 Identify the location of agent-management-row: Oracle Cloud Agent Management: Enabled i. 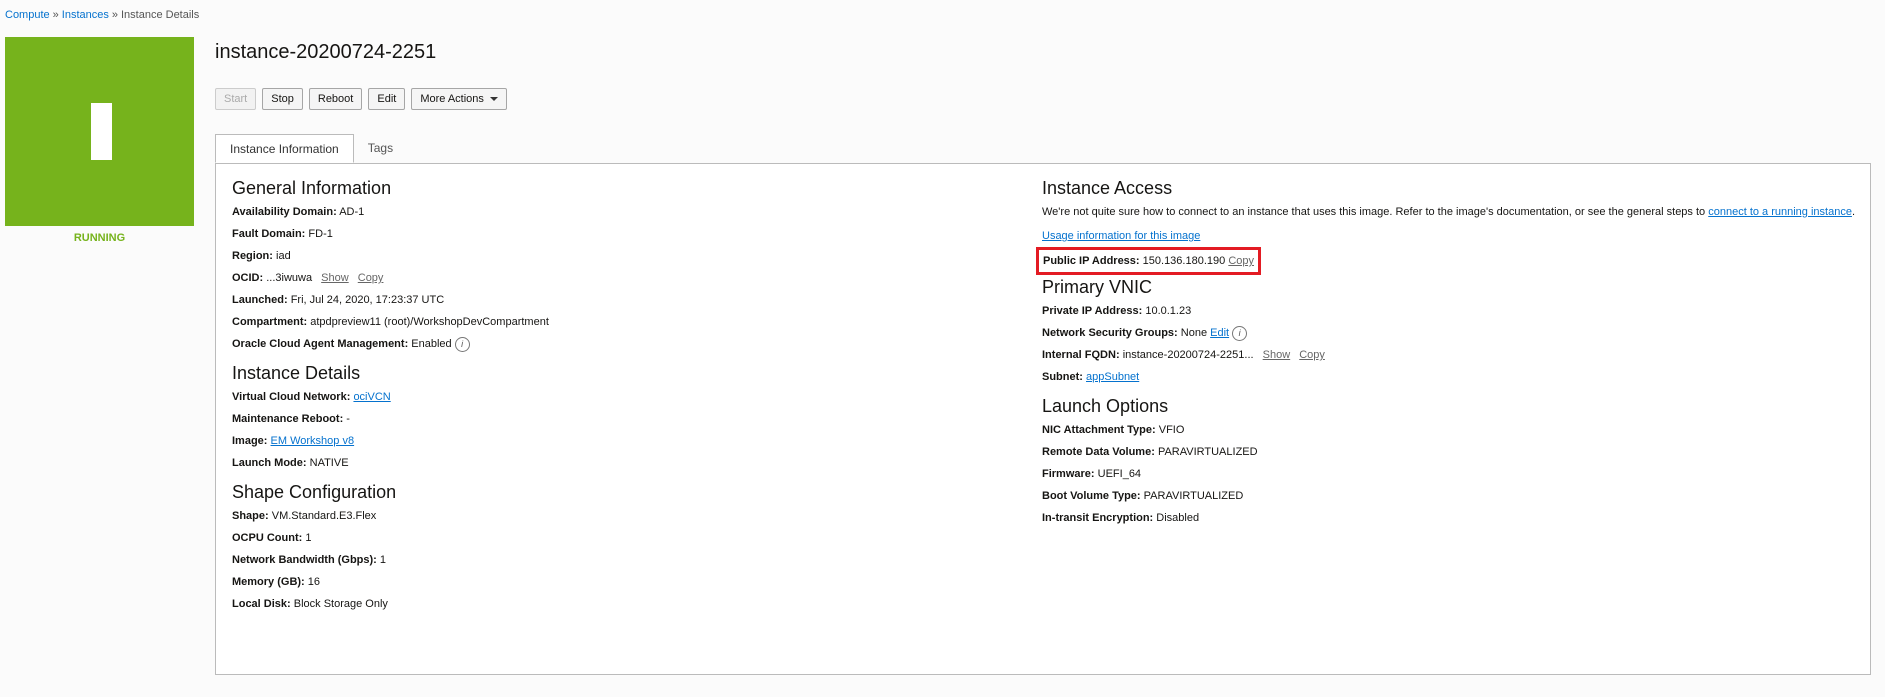
(622, 344).